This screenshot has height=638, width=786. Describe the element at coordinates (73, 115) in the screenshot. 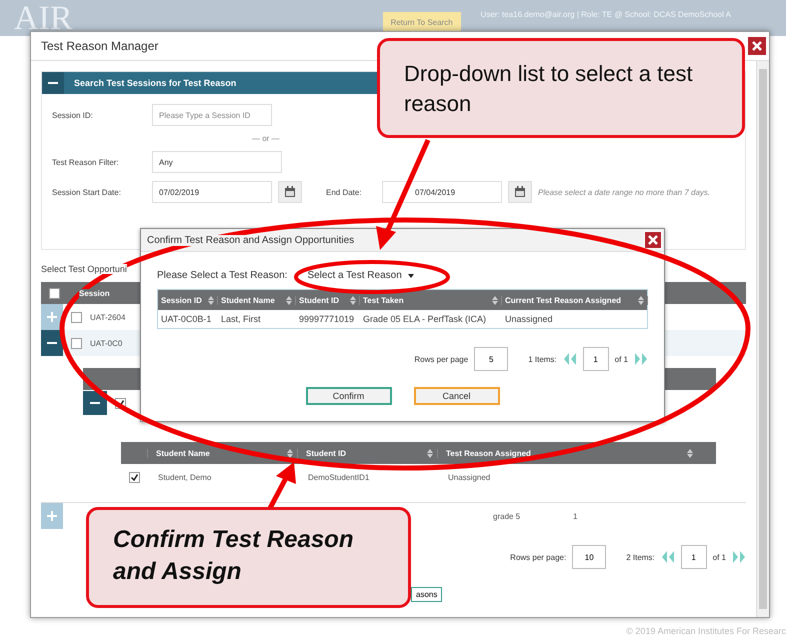

I see `field-label: Session ID:` at that location.